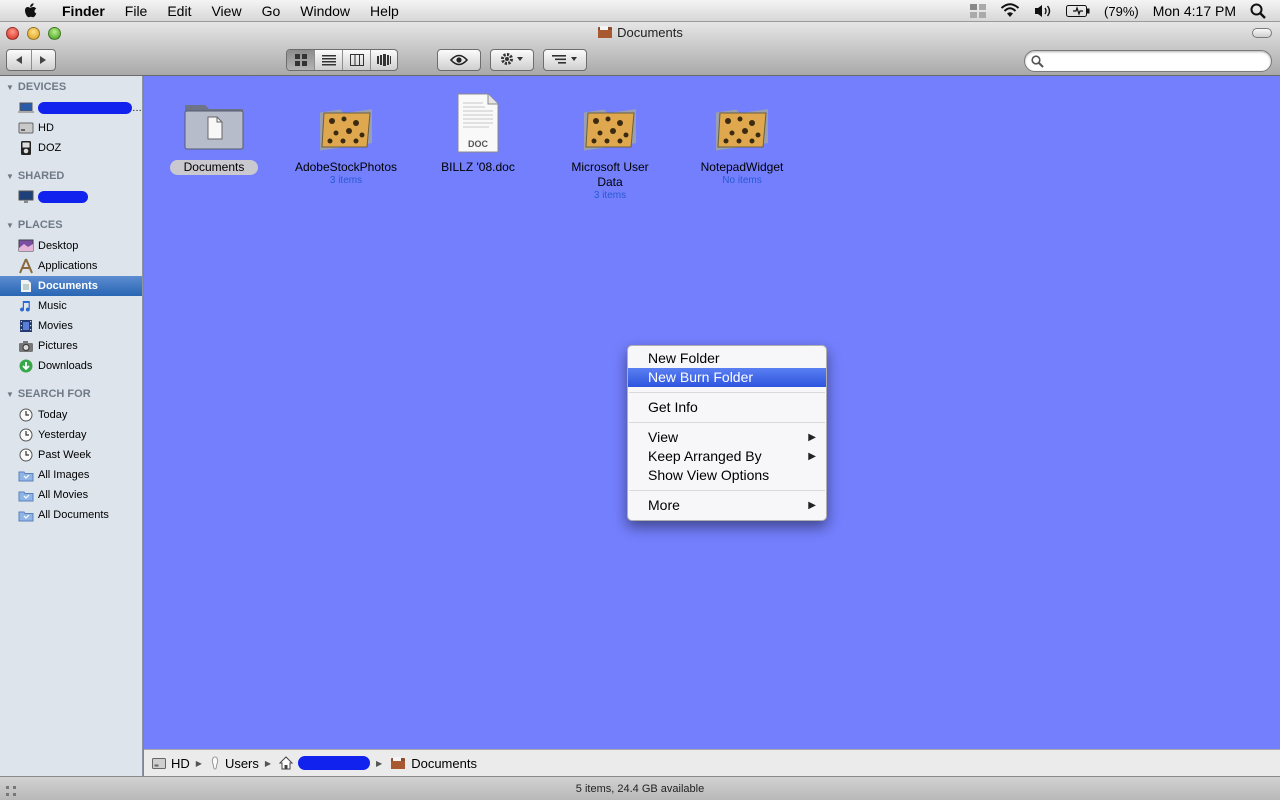  I want to click on path-segment-users: Users, so click(234, 763).